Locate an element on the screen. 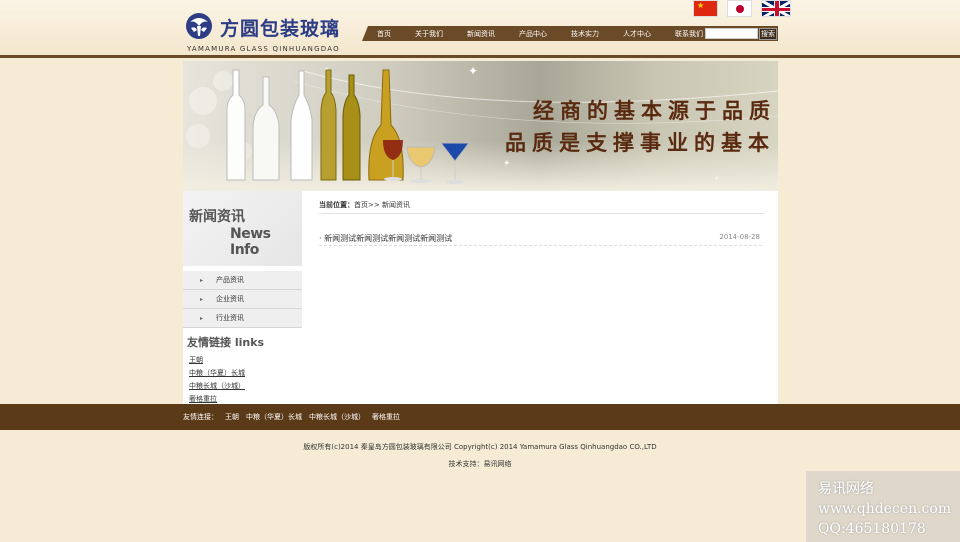 Image resolution: width=960 pixels, height=542 pixels. sidebar-item-label: 产品资讯 is located at coordinates (230, 280).